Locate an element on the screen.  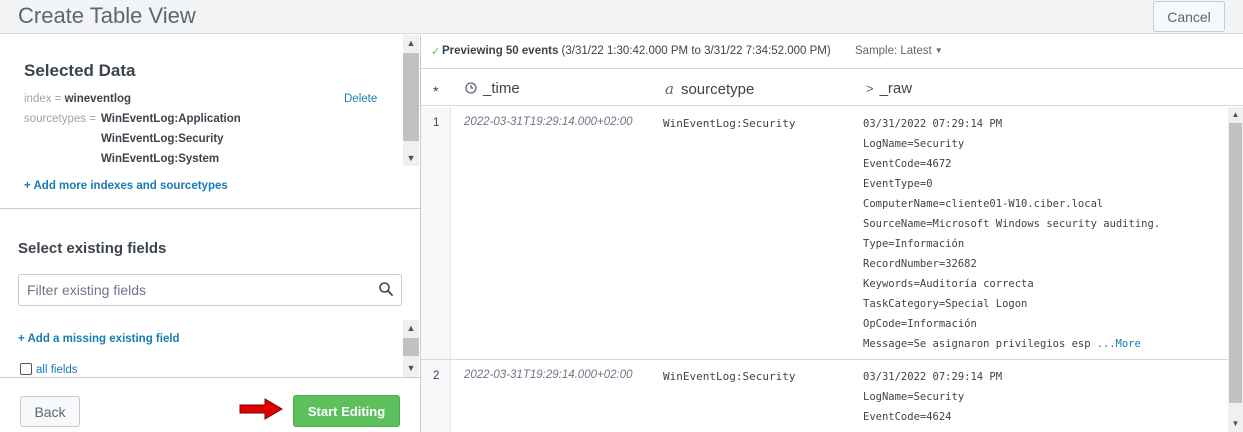
raw-line: EventType=0 is located at coordinates (898, 184).